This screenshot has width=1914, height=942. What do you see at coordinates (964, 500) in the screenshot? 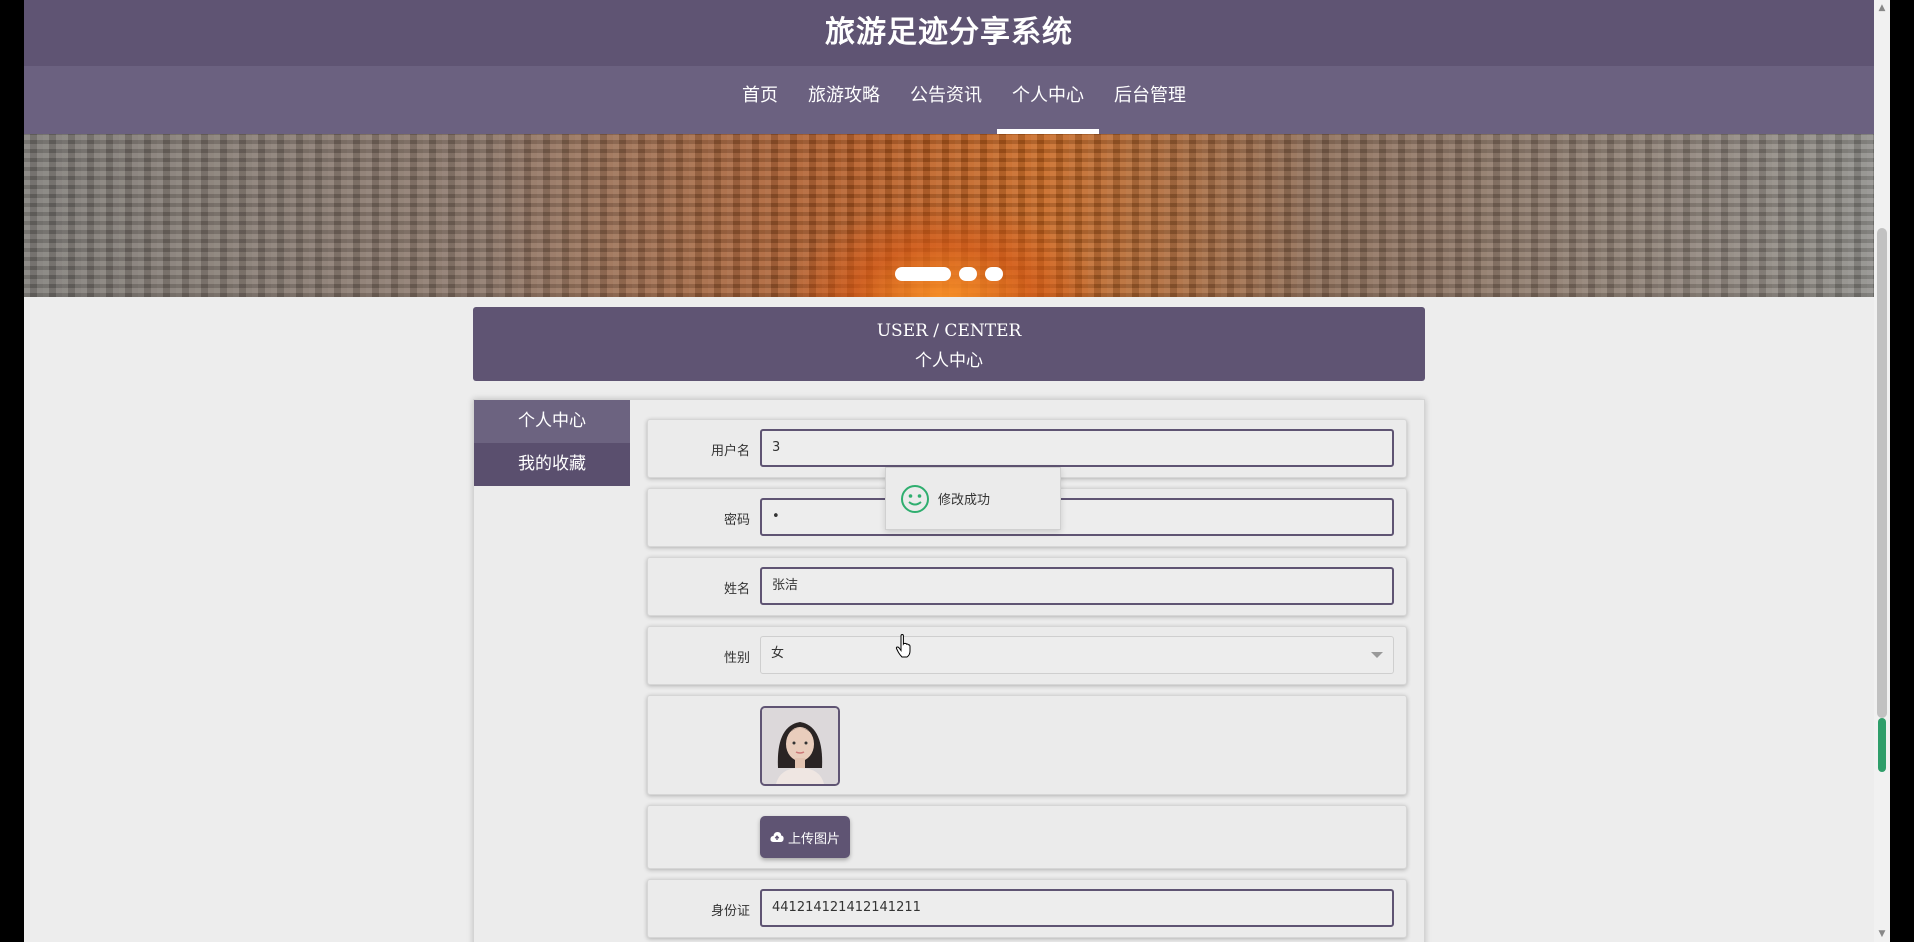
I see `toast-message: 修改成功` at bounding box center [964, 500].